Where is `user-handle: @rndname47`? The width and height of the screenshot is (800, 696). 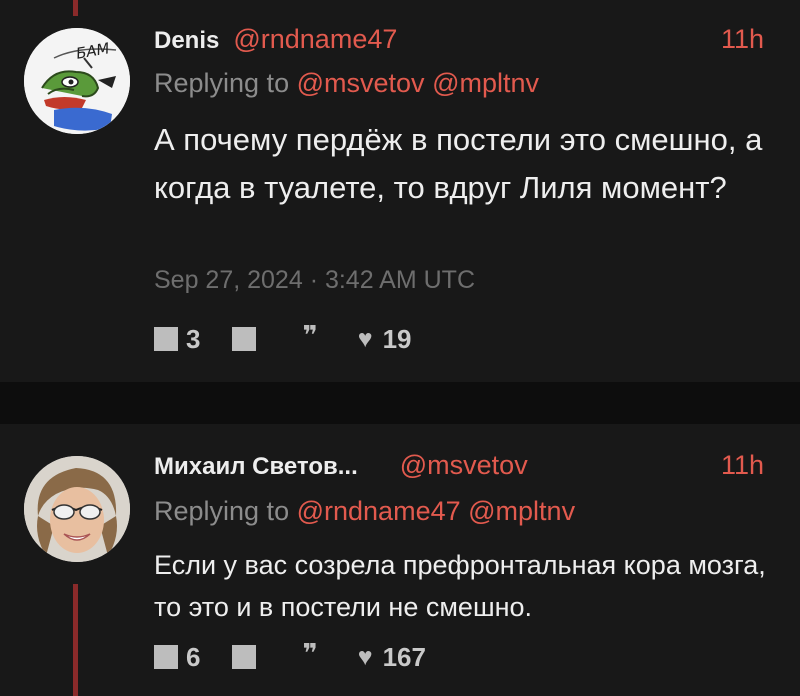
user-handle: @rndname47 is located at coordinates (315, 39).